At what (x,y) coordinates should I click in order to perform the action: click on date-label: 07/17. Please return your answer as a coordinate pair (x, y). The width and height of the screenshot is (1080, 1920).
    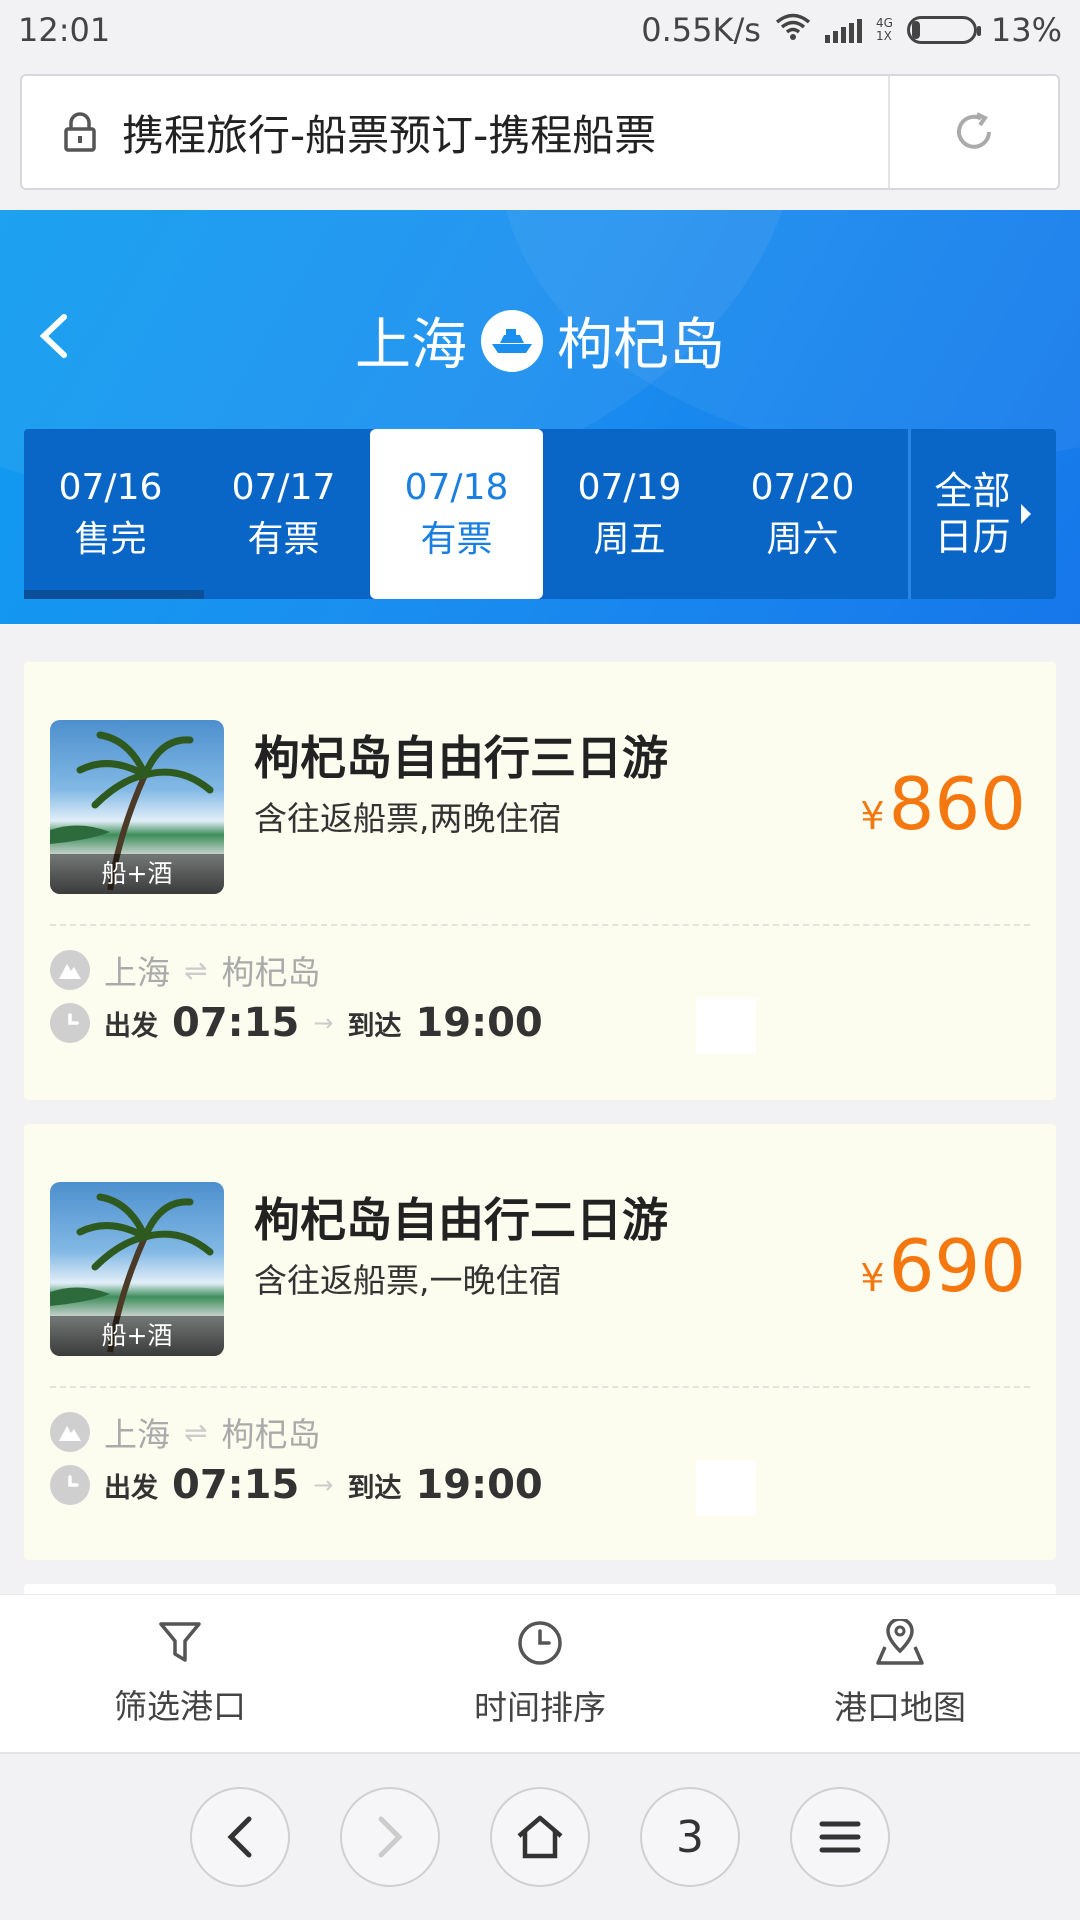
    Looking at the image, I should click on (283, 487).